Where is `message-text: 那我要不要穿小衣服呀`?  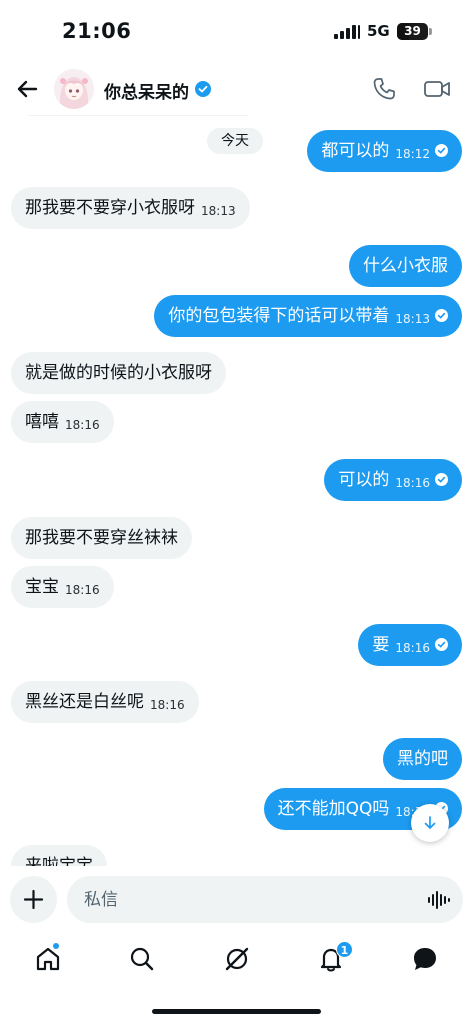 message-text: 那我要不要穿小衣服呀 is located at coordinates (110, 208).